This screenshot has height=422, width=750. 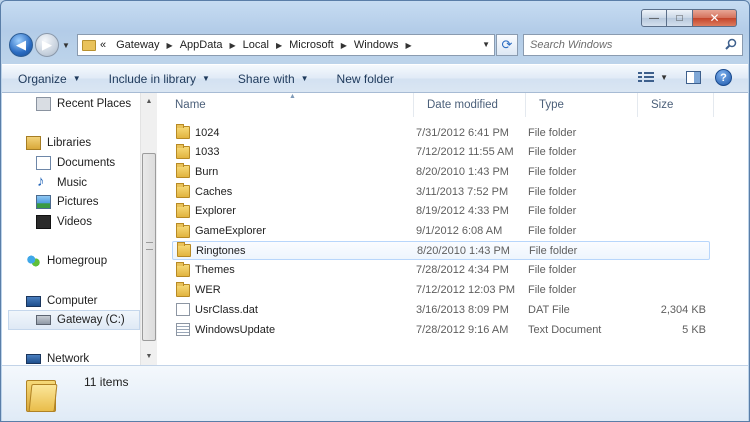 I want to click on column-header-date-modified: Date modified, so click(x=470, y=105).